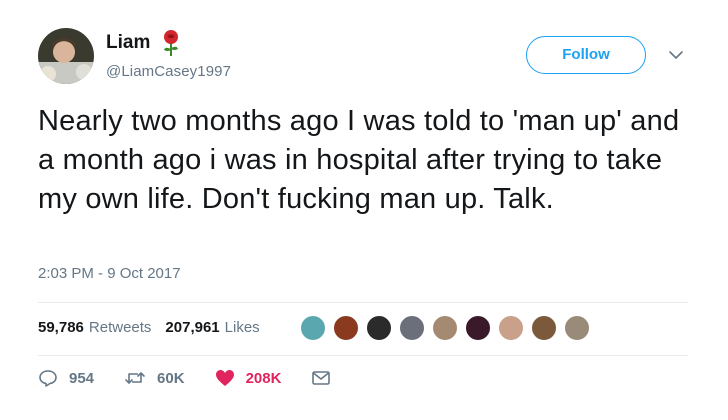  Describe the element at coordinates (586, 55) in the screenshot. I see `follow-button: Follow` at that location.